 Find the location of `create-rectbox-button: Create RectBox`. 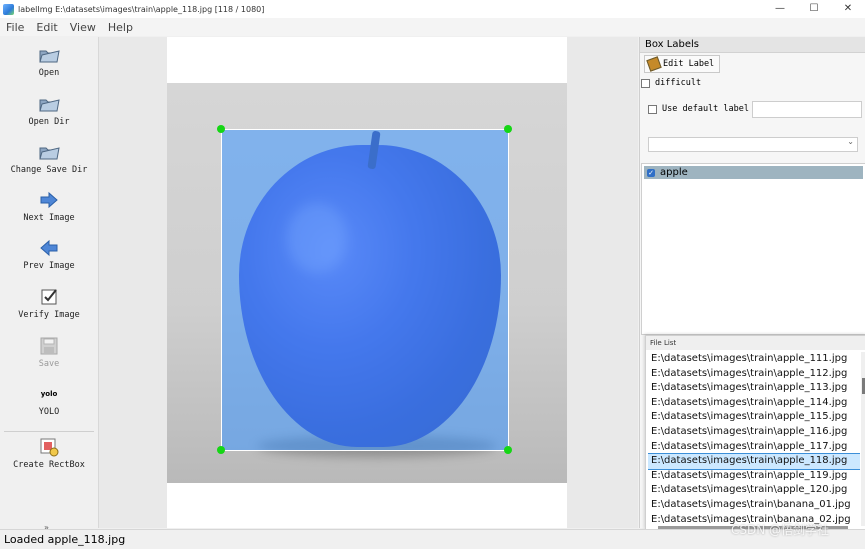

create-rectbox-button: Create RectBox is located at coordinates (49, 453).